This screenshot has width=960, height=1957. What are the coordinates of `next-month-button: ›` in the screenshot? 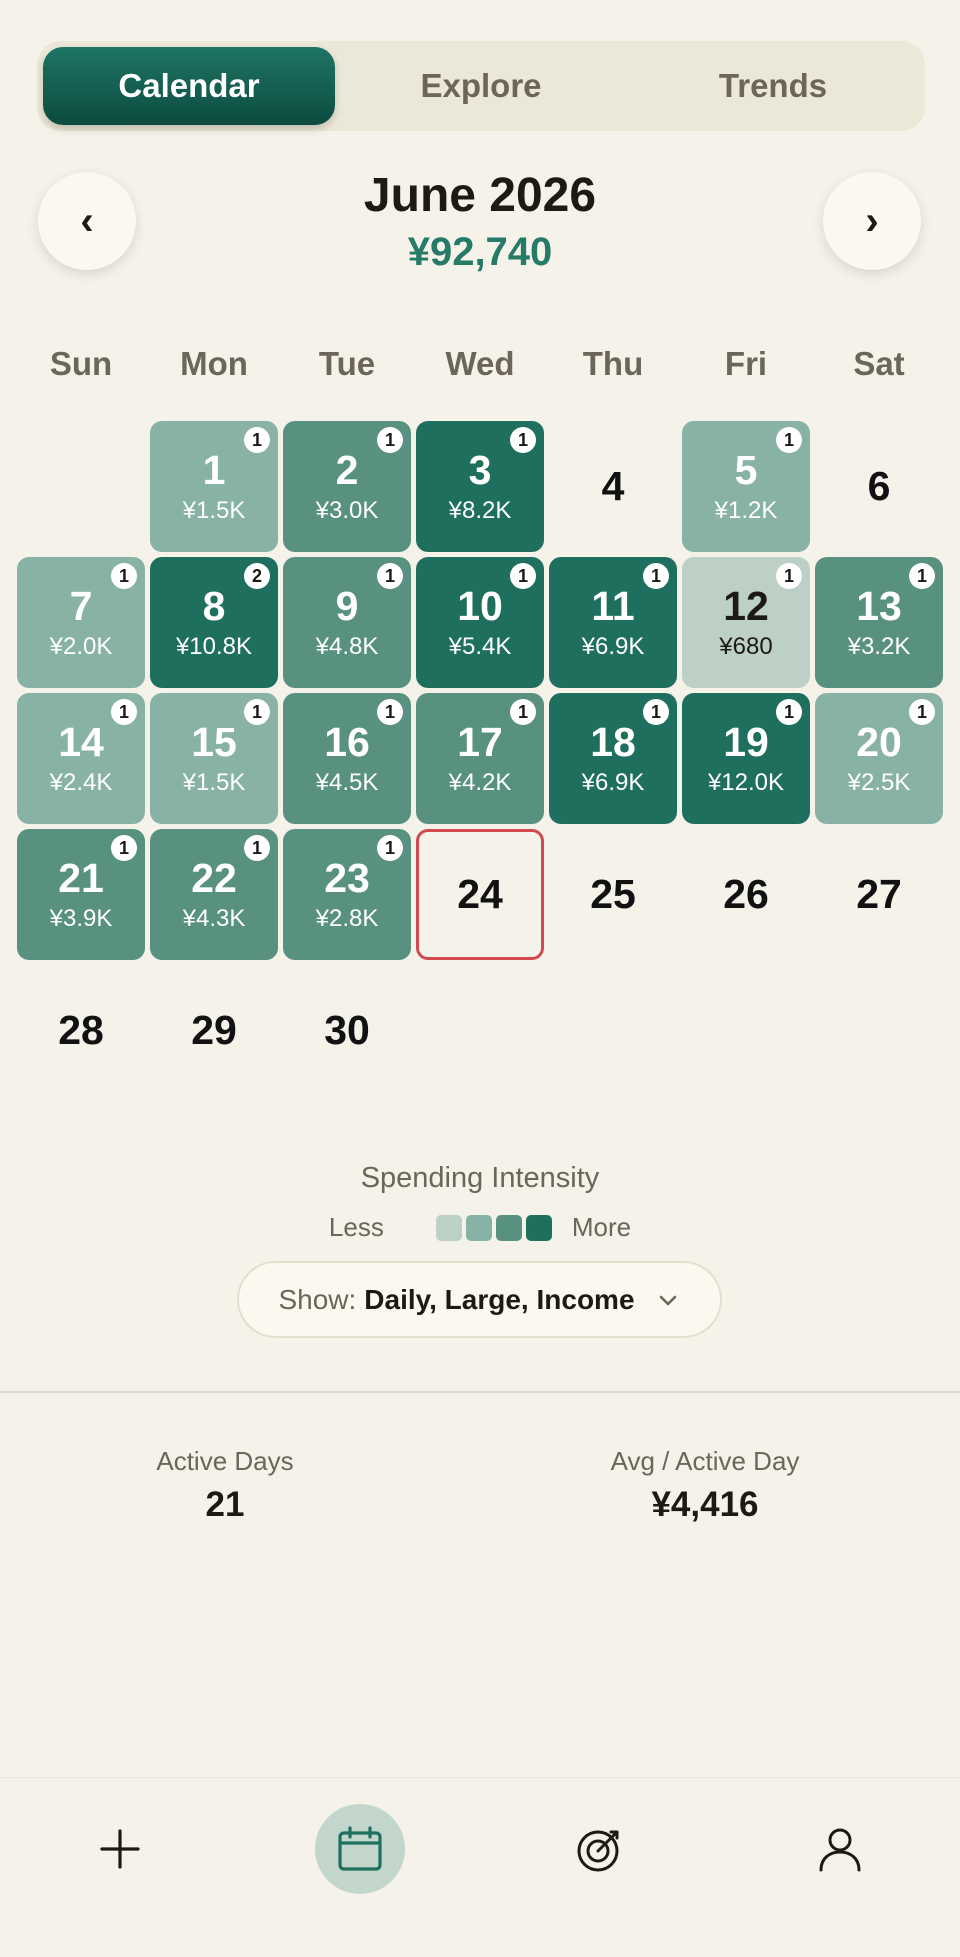 It's located at (872, 221).